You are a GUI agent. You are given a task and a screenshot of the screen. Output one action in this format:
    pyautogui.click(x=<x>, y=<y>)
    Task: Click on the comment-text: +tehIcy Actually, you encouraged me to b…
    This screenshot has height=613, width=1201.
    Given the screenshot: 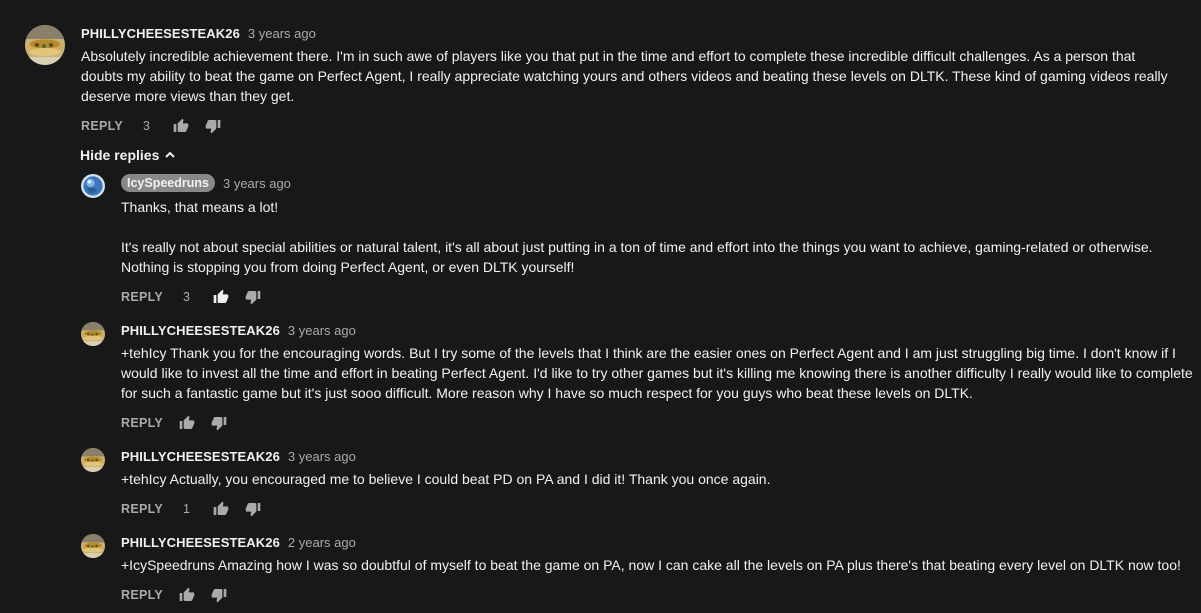 What is the action you would take?
    pyautogui.click(x=446, y=479)
    